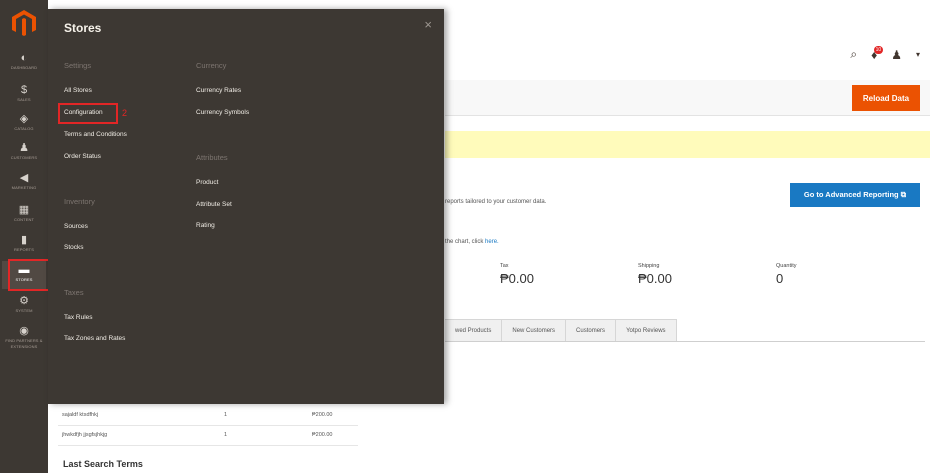 This screenshot has height=473, width=930. What do you see at coordinates (24, 187) in the screenshot?
I see `nav-label: MARKETING` at bounding box center [24, 187].